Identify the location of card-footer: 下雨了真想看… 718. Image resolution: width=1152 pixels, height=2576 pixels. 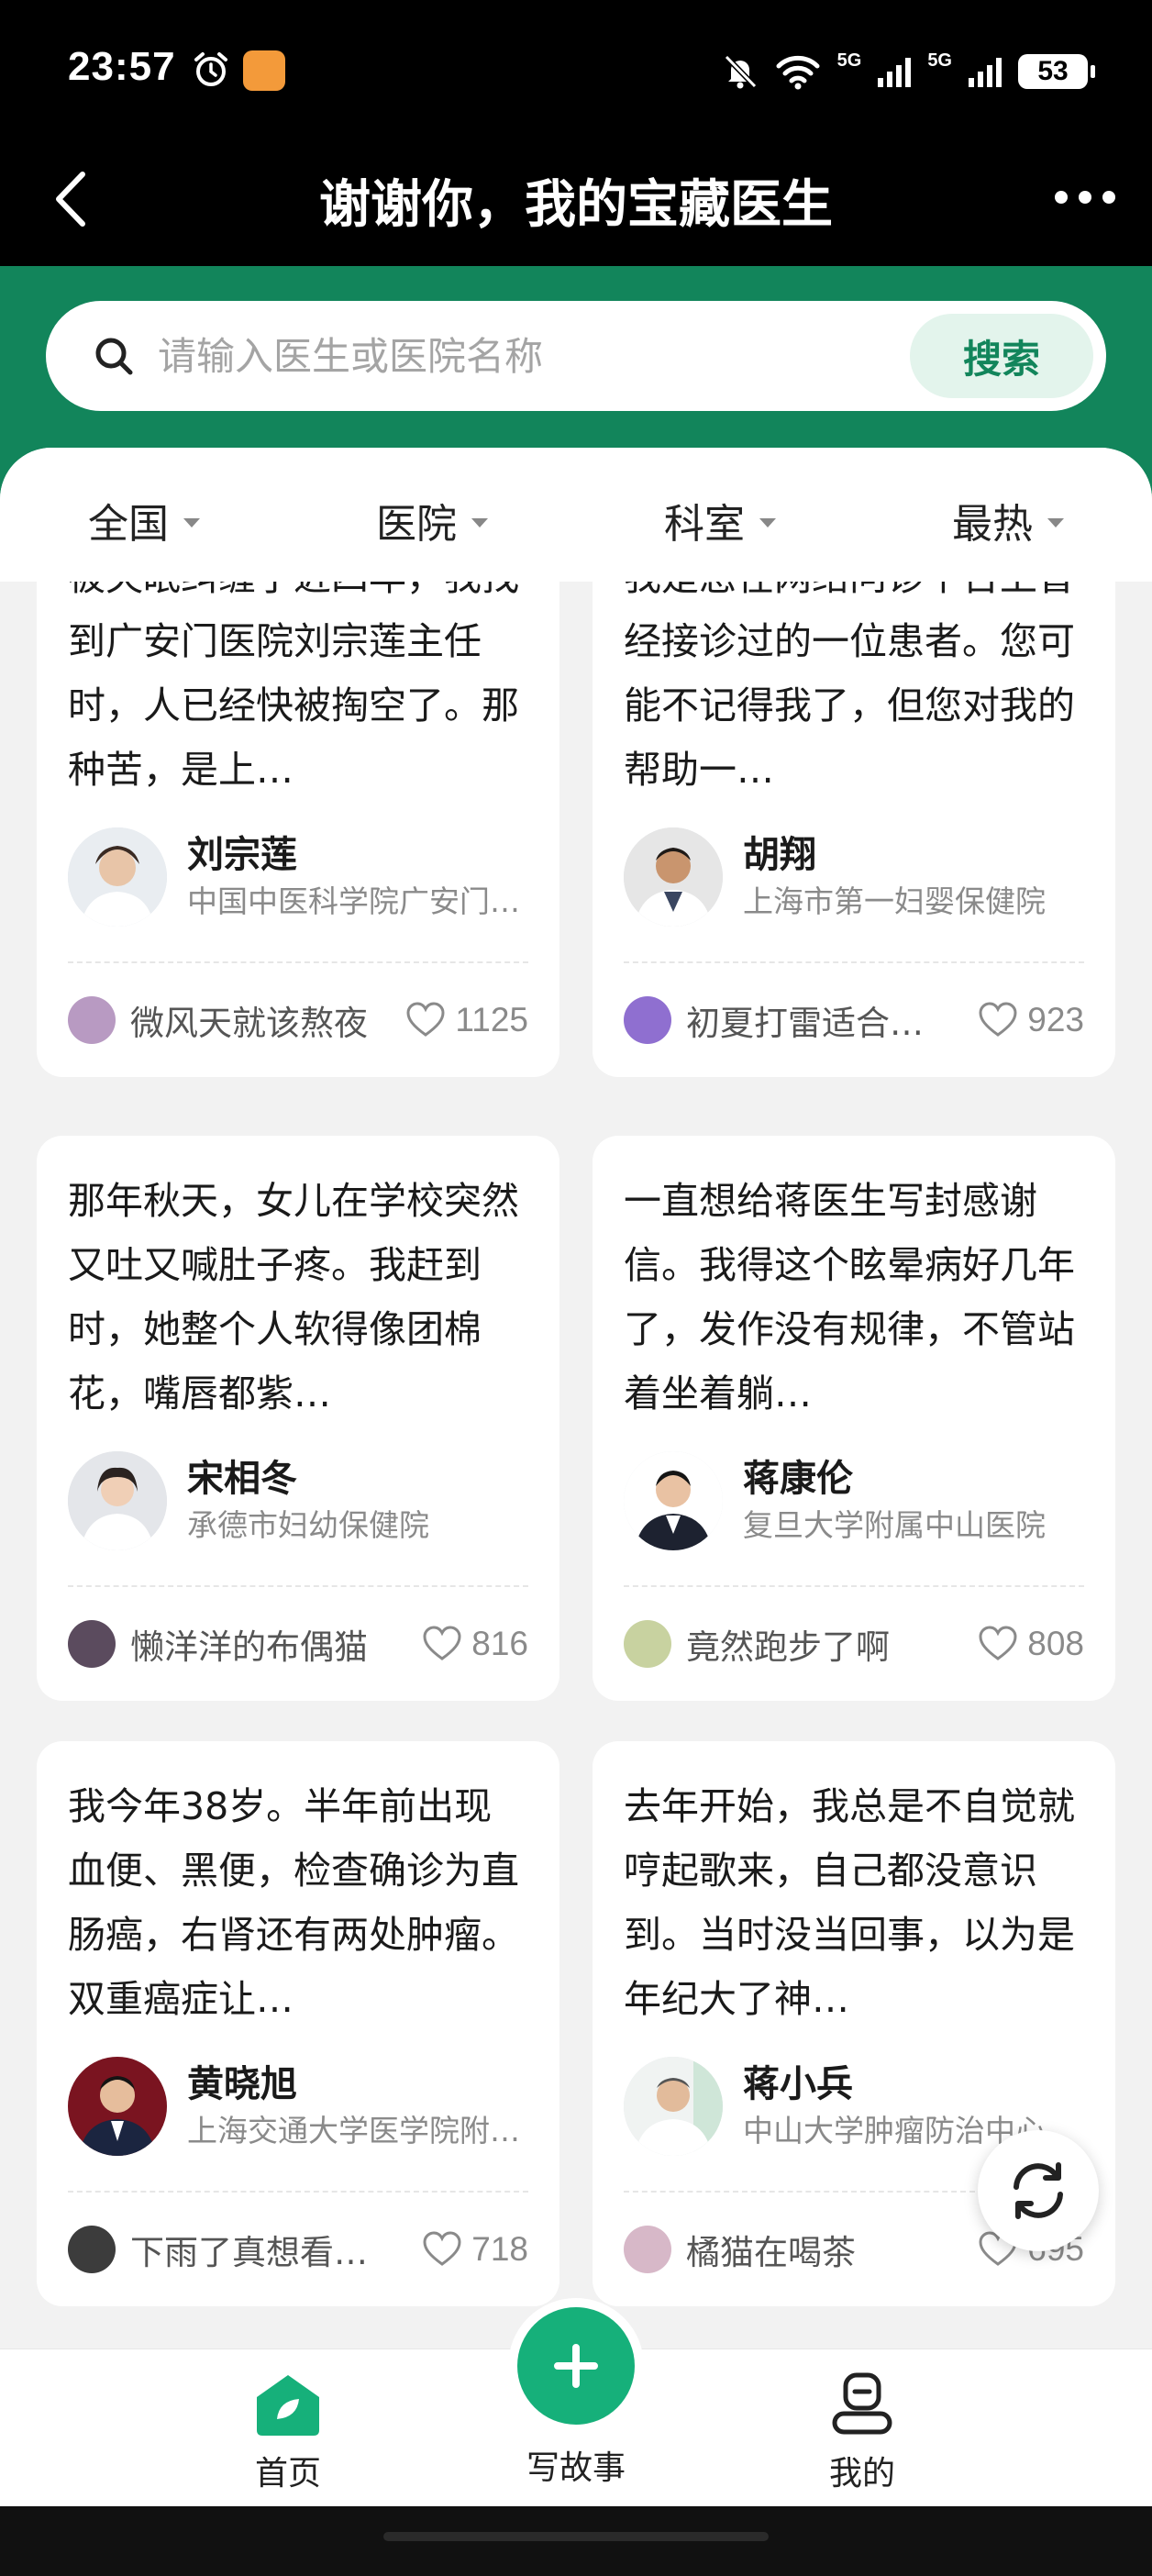
(298, 2249).